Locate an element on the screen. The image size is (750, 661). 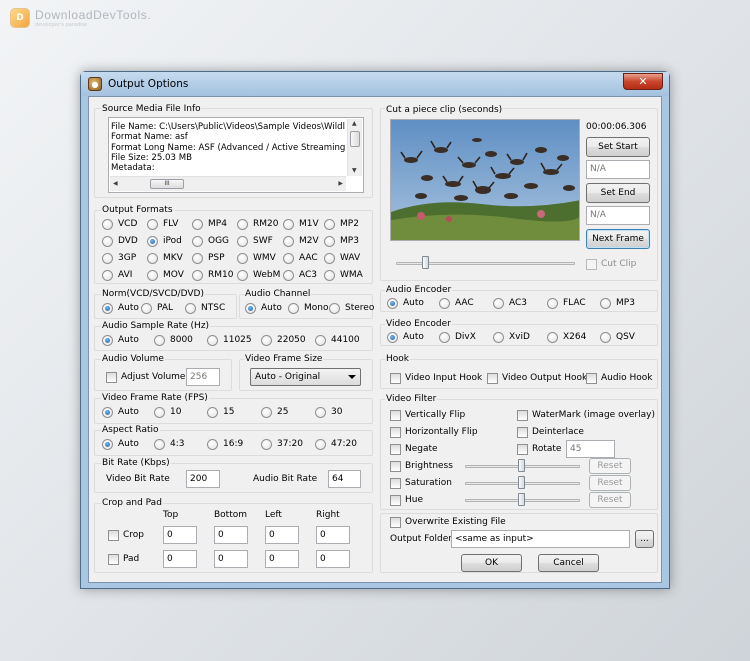
clip-start-field: N/A is located at coordinates (618, 169).